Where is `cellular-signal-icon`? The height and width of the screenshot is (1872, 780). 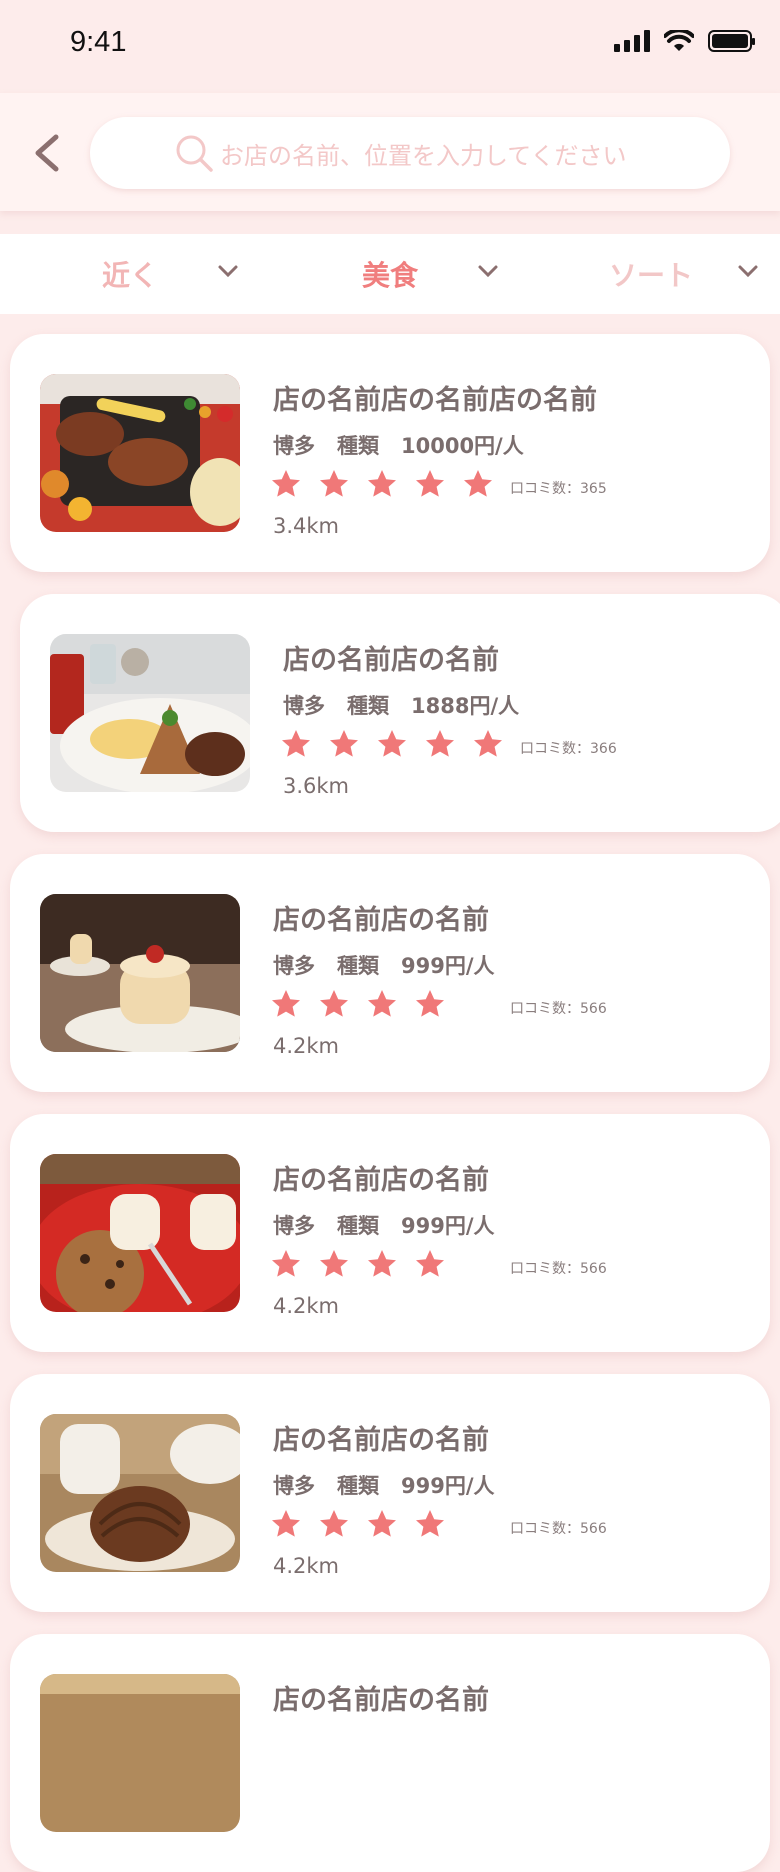 cellular-signal-icon is located at coordinates (632, 41).